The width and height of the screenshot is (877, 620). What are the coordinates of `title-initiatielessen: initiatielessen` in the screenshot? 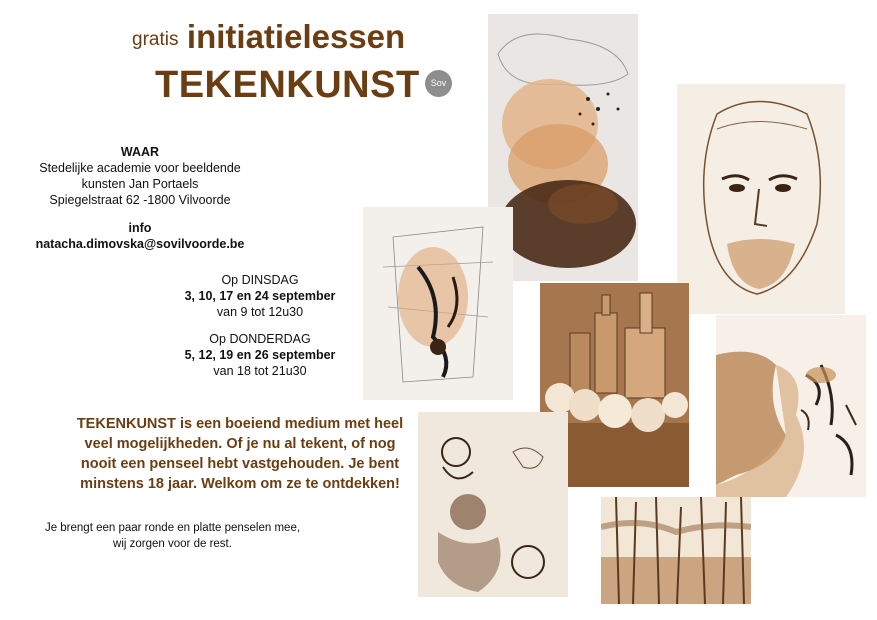 It's located at (296, 36).